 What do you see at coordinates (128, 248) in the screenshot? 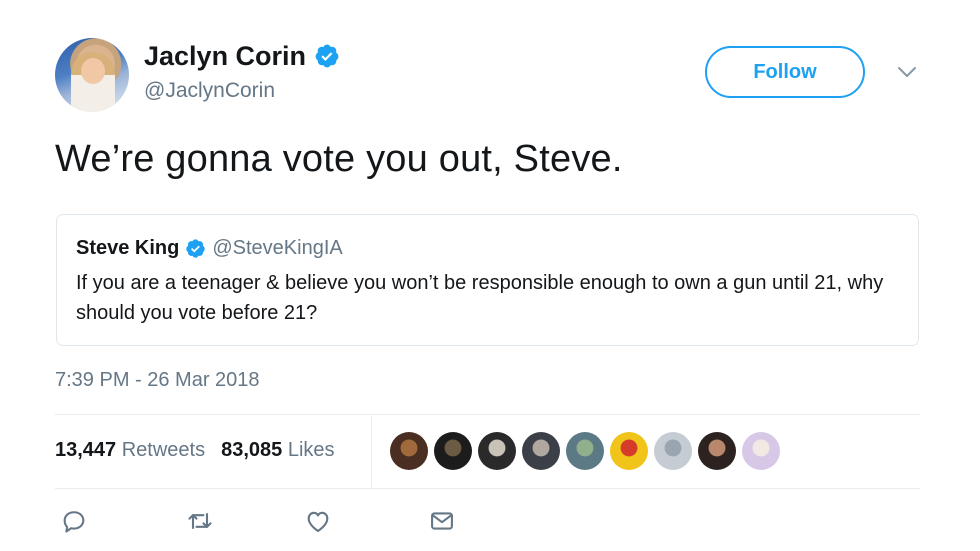
I see `quoted-author-name: Steve King` at bounding box center [128, 248].